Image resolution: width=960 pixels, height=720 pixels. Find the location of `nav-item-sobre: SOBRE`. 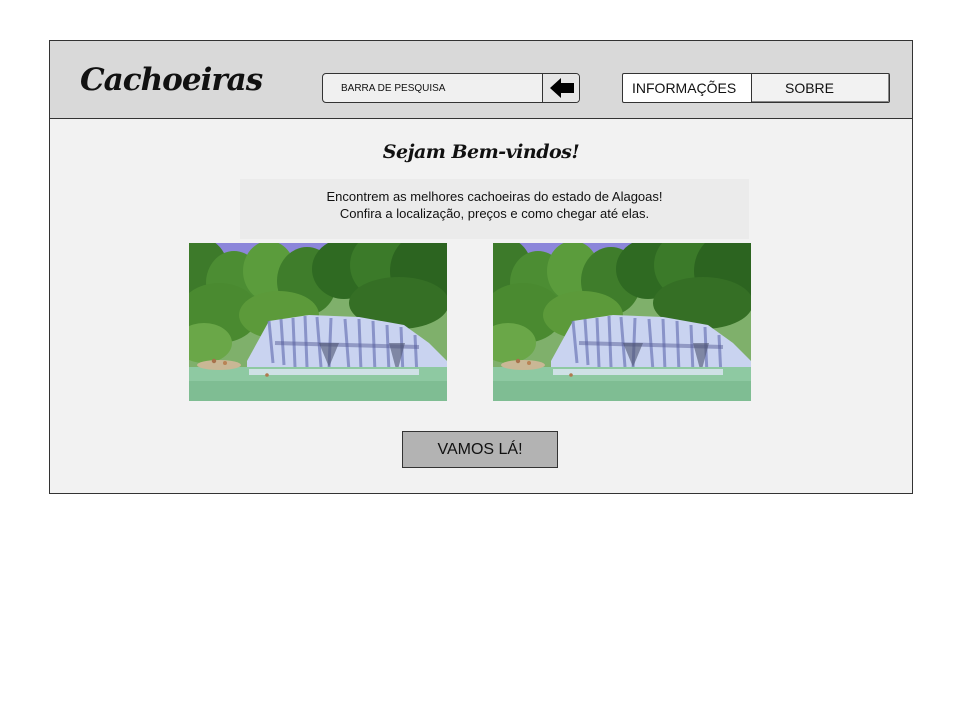

nav-item-sobre: SOBRE is located at coordinates (820, 88).